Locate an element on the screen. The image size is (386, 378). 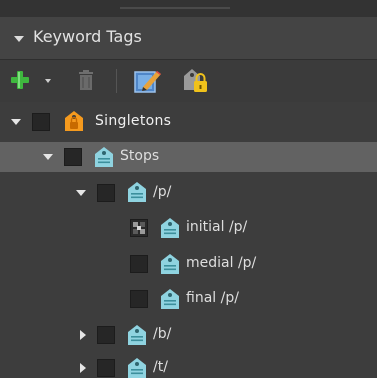
tree-row-final-p: final /p/ is located at coordinates (188, 299).